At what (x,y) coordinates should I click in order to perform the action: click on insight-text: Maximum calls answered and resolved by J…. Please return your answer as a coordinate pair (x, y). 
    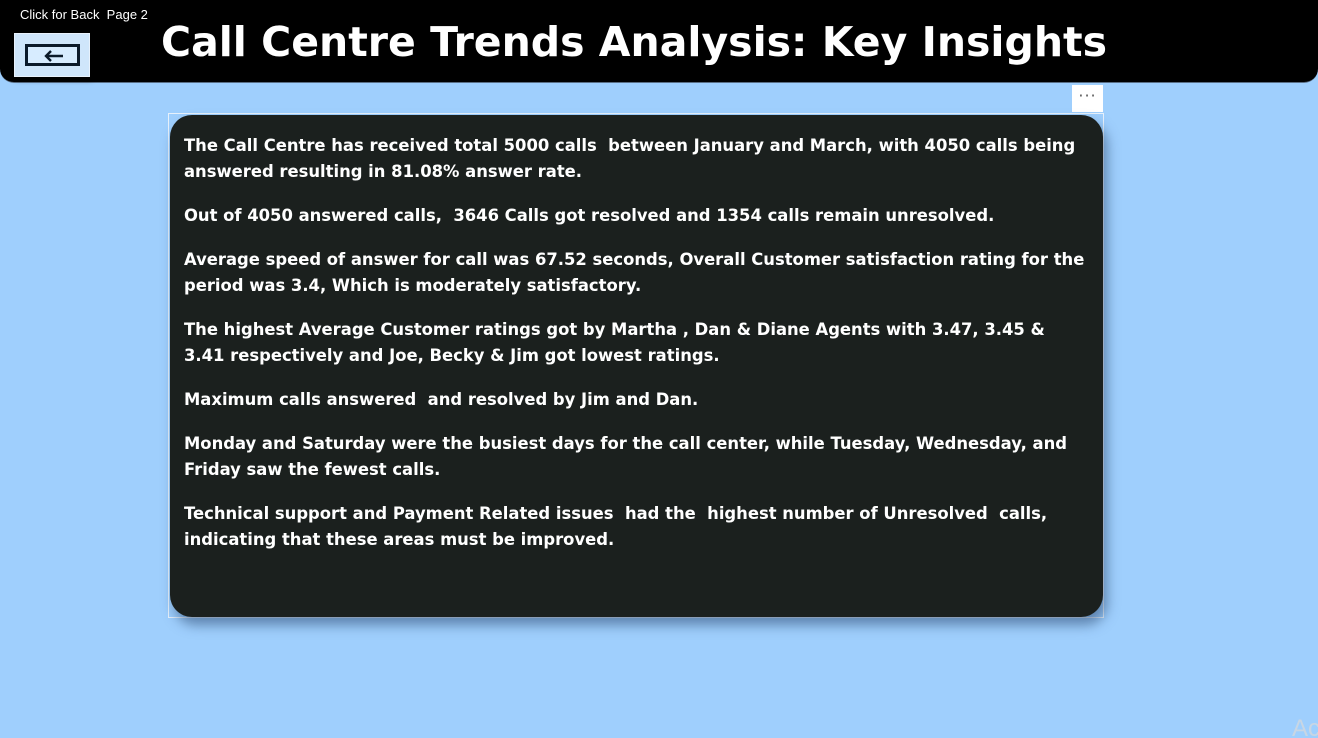
    Looking at the image, I should click on (441, 399).